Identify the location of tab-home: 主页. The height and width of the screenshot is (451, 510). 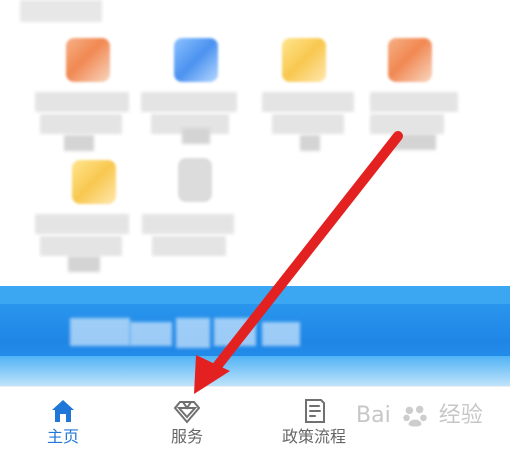
(63, 419).